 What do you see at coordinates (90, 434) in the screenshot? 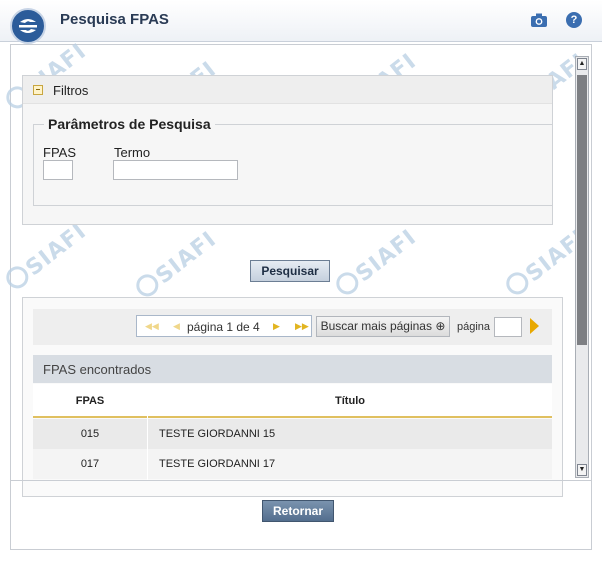
I see `cell-fpas: 015` at bounding box center [90, 434].